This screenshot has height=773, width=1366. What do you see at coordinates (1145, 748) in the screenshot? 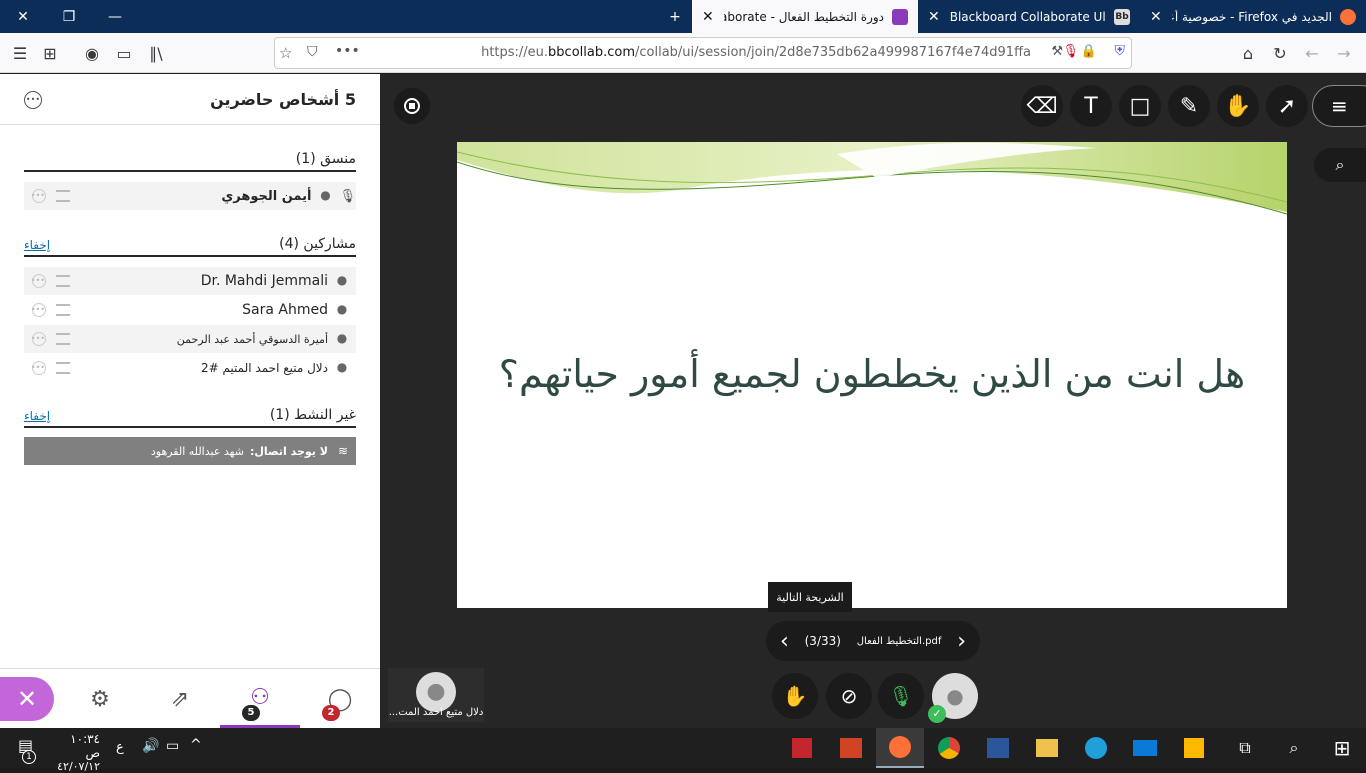
I see `mail-icon` at bounding box center [1145, 748].